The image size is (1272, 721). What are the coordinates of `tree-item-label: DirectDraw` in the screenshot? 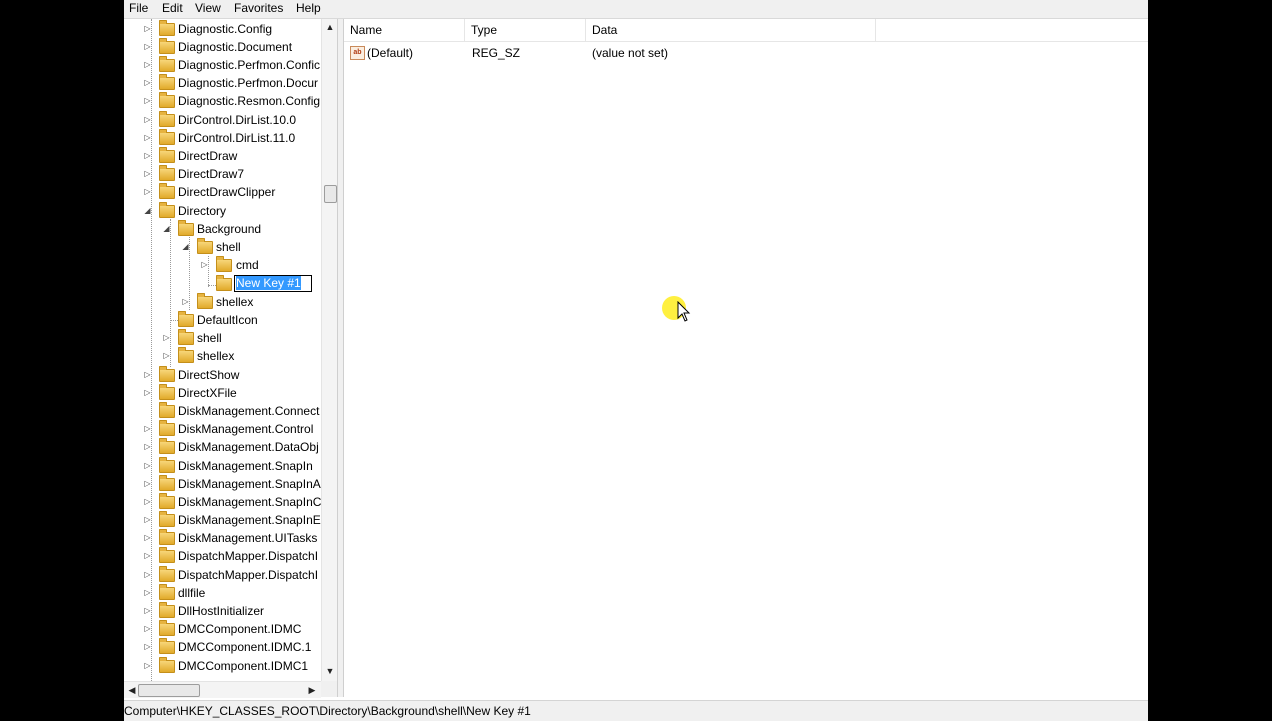 It's located at (208, 156).